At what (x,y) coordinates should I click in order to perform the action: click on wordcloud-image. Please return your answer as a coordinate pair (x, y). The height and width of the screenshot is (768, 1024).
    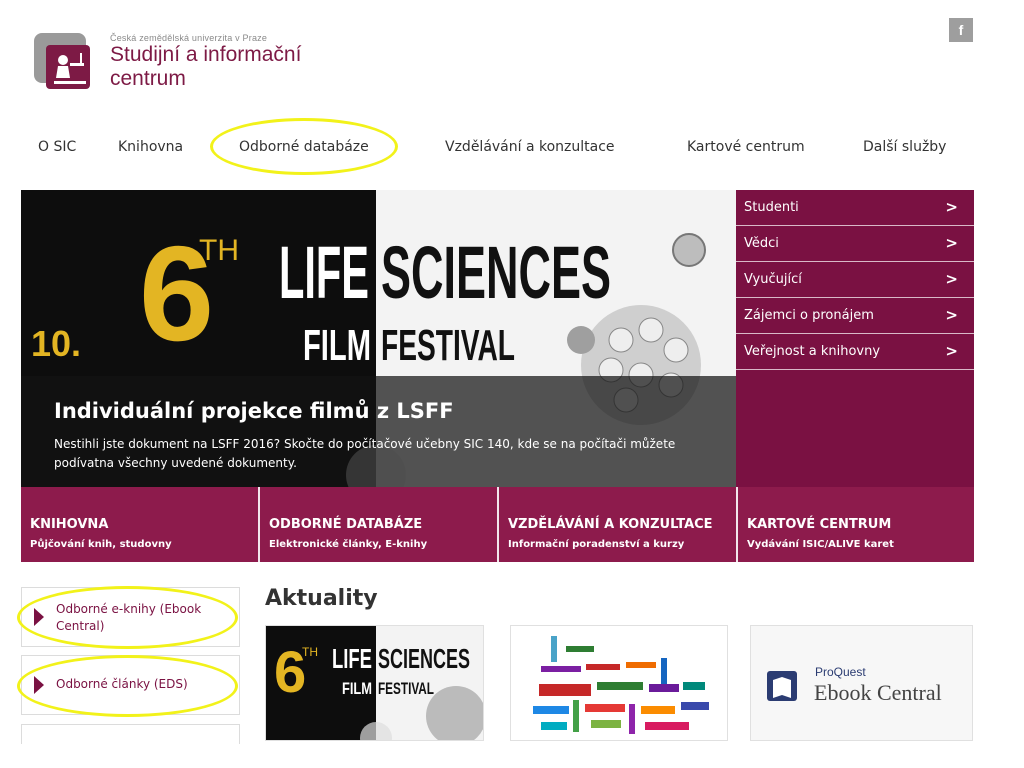
    Looking at the image, I should click on (621, 685).